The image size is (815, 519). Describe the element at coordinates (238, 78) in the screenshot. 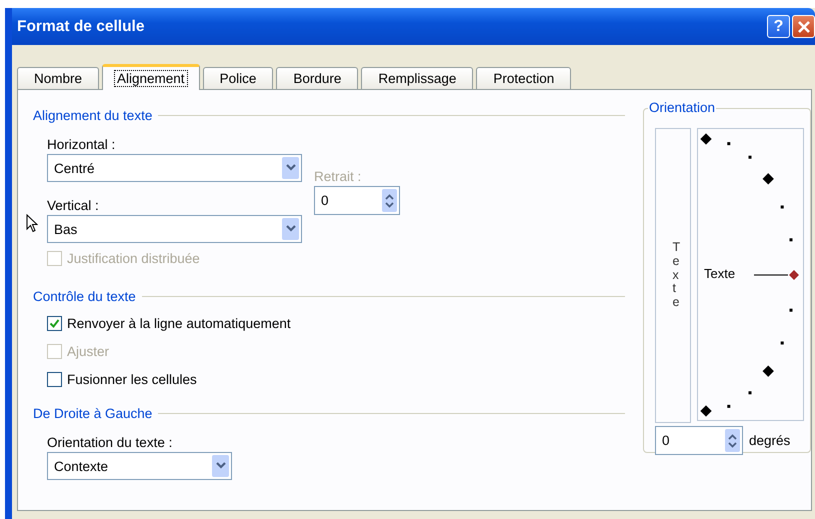

I see `tab: Police` at that location.